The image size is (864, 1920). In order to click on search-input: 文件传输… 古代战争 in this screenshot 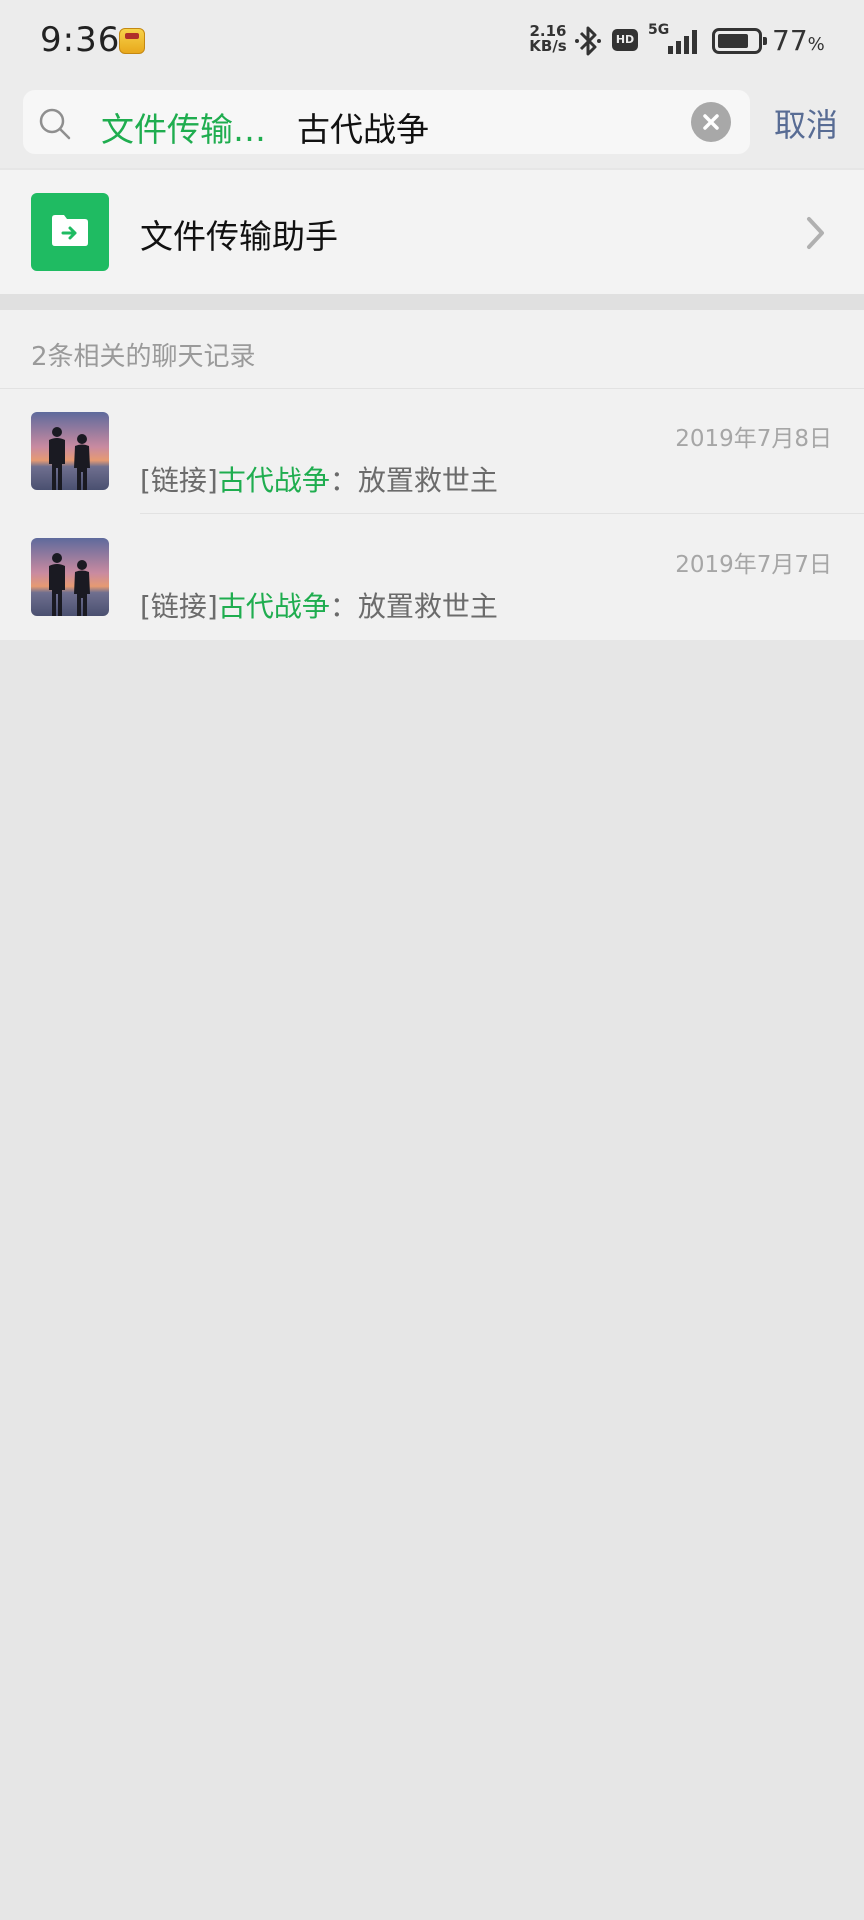, I will do `click(386, 122)`.